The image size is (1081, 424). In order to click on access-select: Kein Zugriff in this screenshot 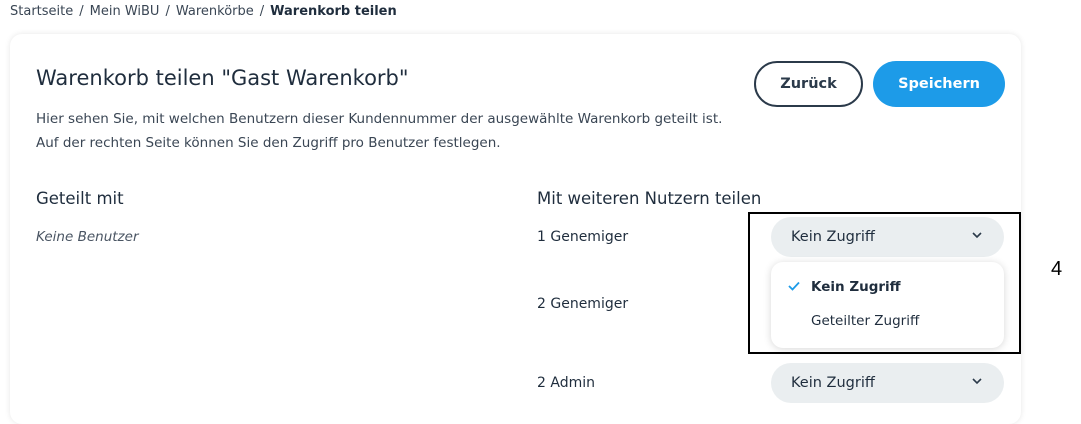, I will do `click(887, 383)`.